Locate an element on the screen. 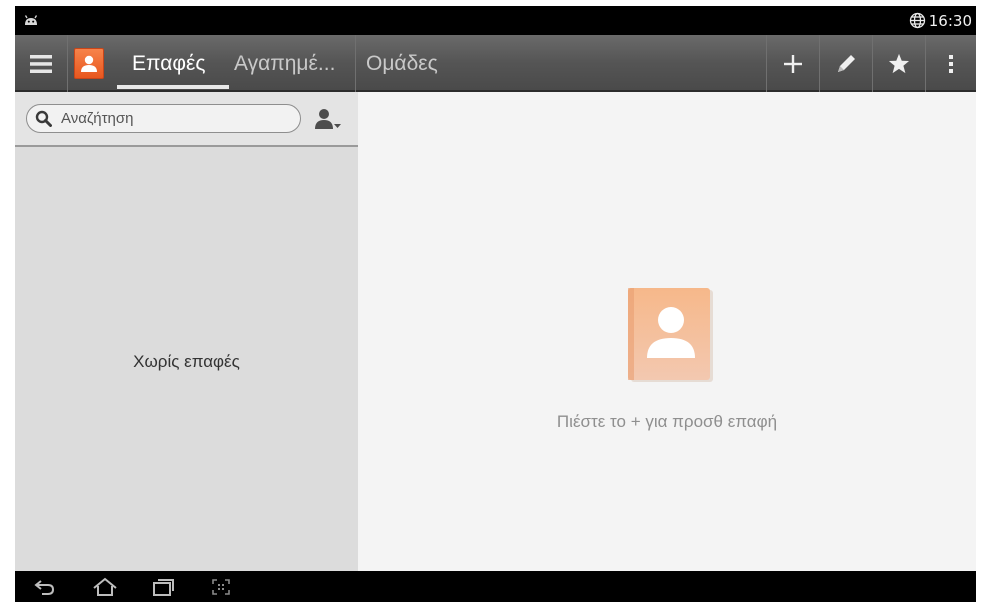 This screenshot has height=602, width=984. action-bar-divider is located at coordinates (67, 63).